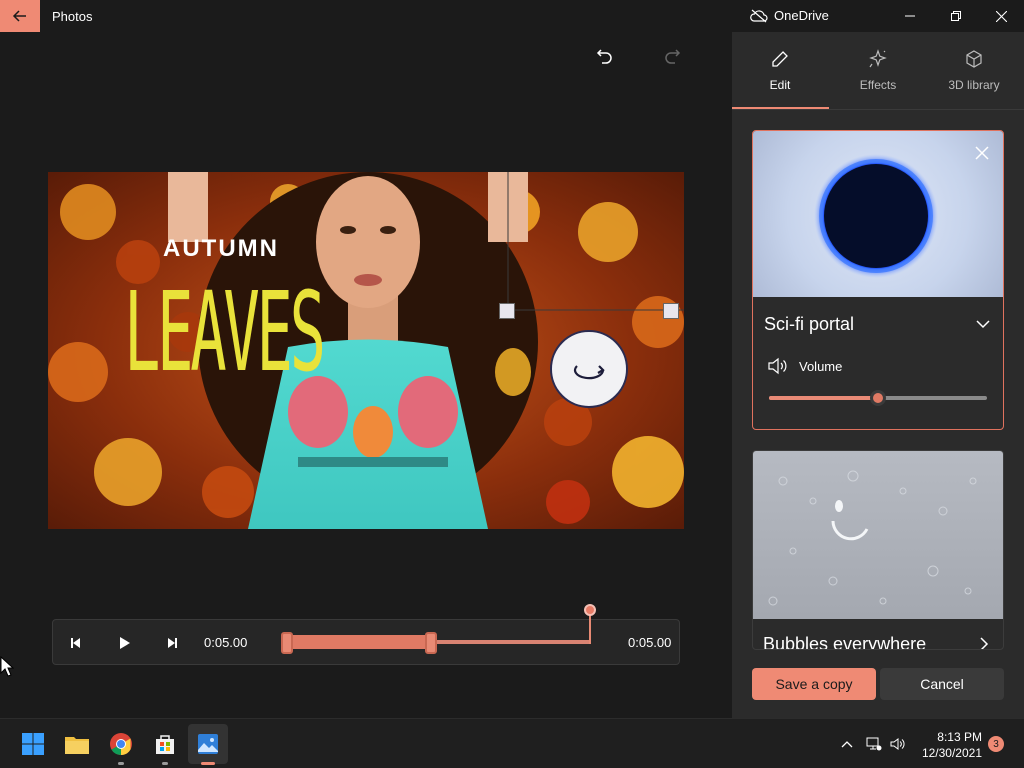 Image resolution: width=1024 pixels, height=768 pixels. Describe the element at coordinates (878, 71) in the screenshot. I see `tab-effects: Effects` at that location.